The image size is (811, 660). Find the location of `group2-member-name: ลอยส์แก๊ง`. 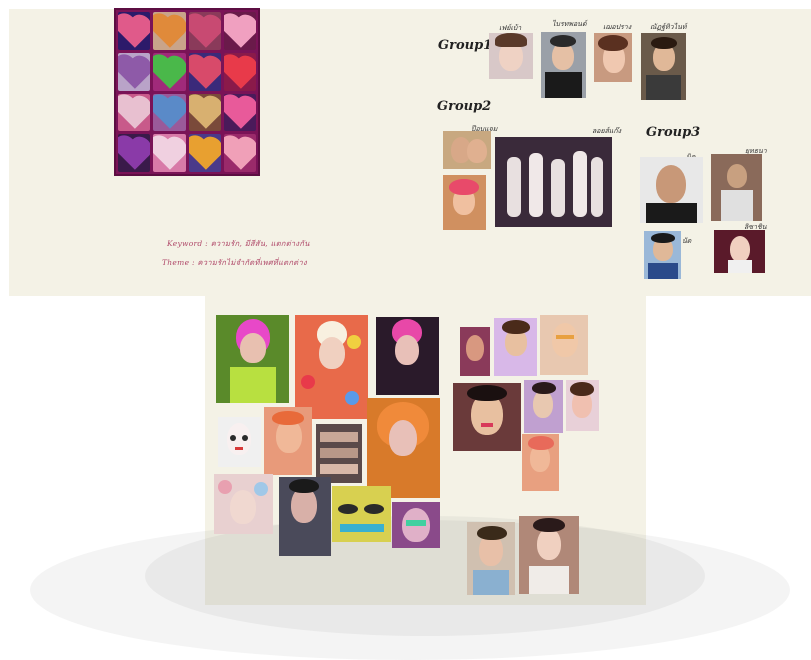

group2-member-name: ลอยส์แก๊ง is located at coordinates (607, 131).